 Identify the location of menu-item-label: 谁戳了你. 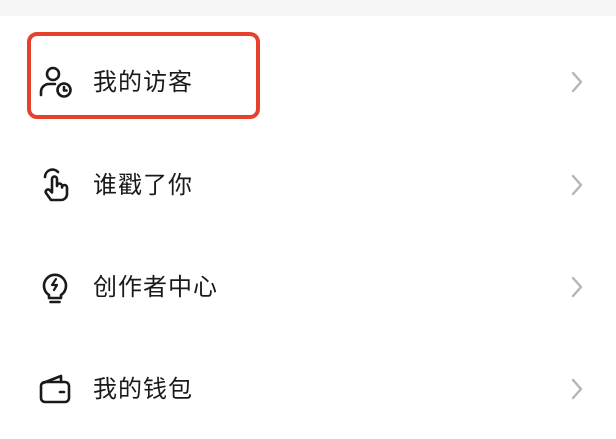
(143, 185).